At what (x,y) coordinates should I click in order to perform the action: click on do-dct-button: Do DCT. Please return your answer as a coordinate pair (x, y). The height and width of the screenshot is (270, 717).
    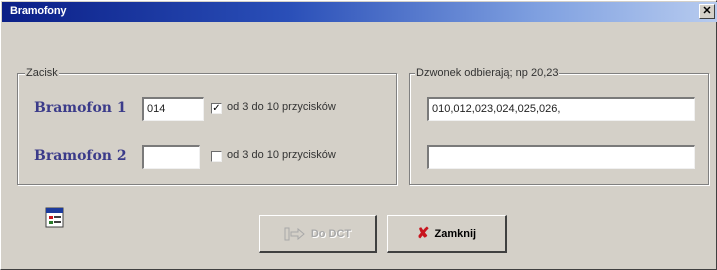
    Looking at the image, I should click on (318, 234).